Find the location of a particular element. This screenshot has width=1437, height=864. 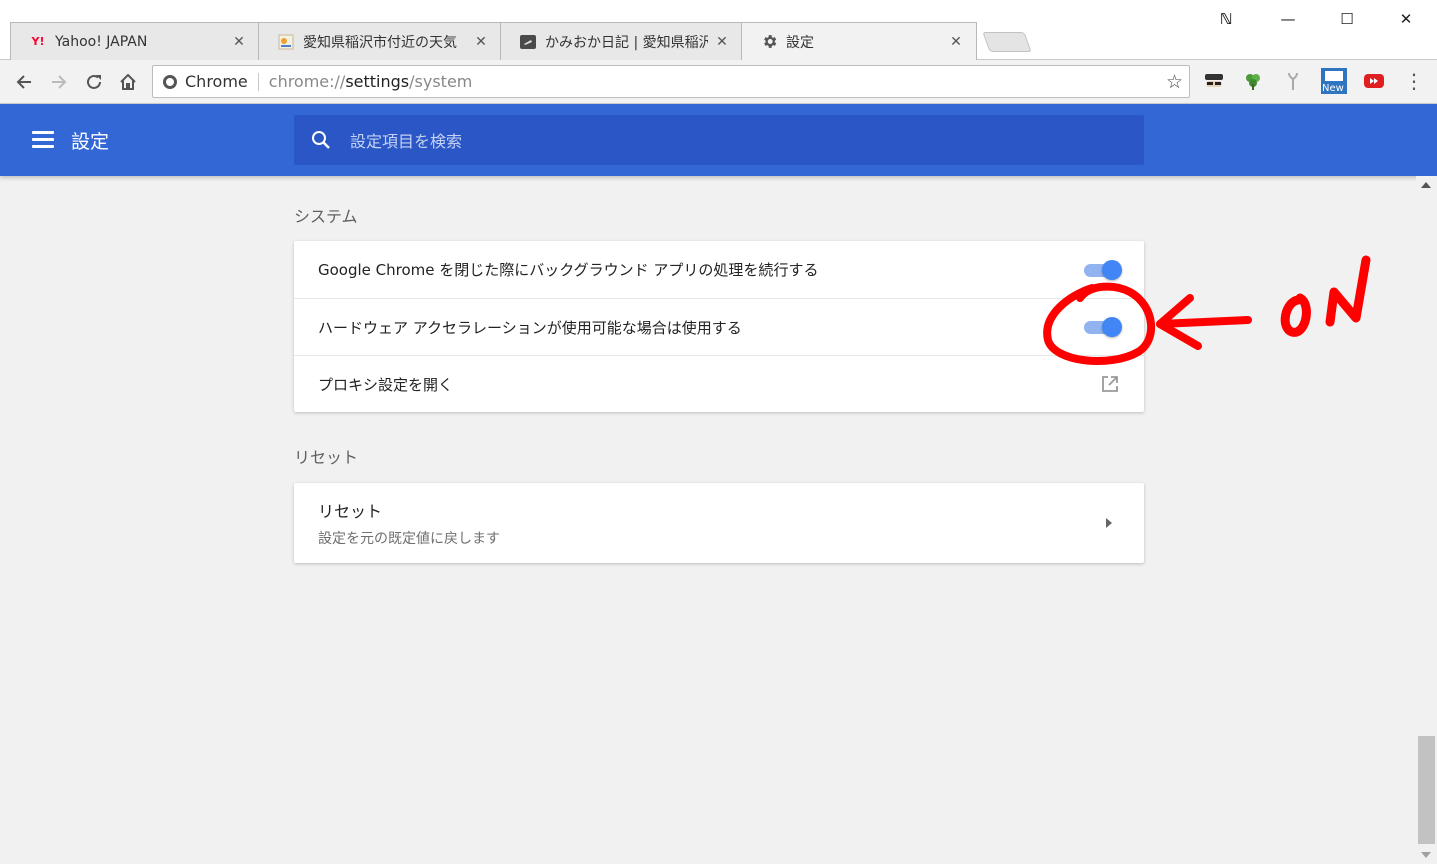

section-title-reset: リセット is located at coordinates (326, 457).